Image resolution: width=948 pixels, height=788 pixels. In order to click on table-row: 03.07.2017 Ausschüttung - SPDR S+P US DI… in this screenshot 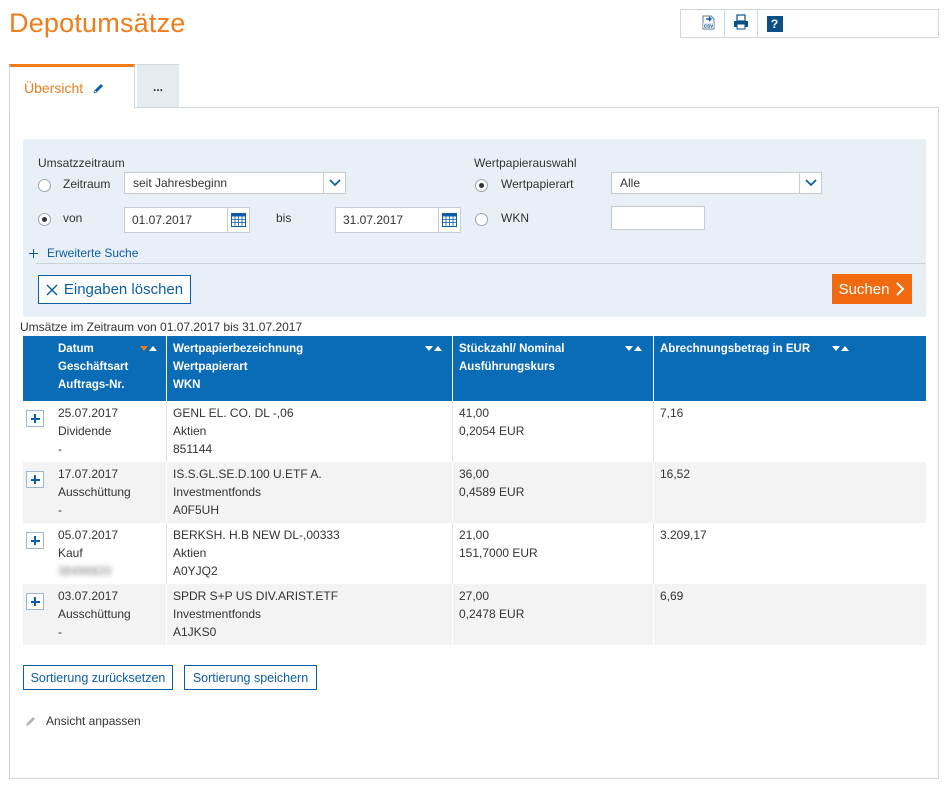, I will do `click(474, 614)`.